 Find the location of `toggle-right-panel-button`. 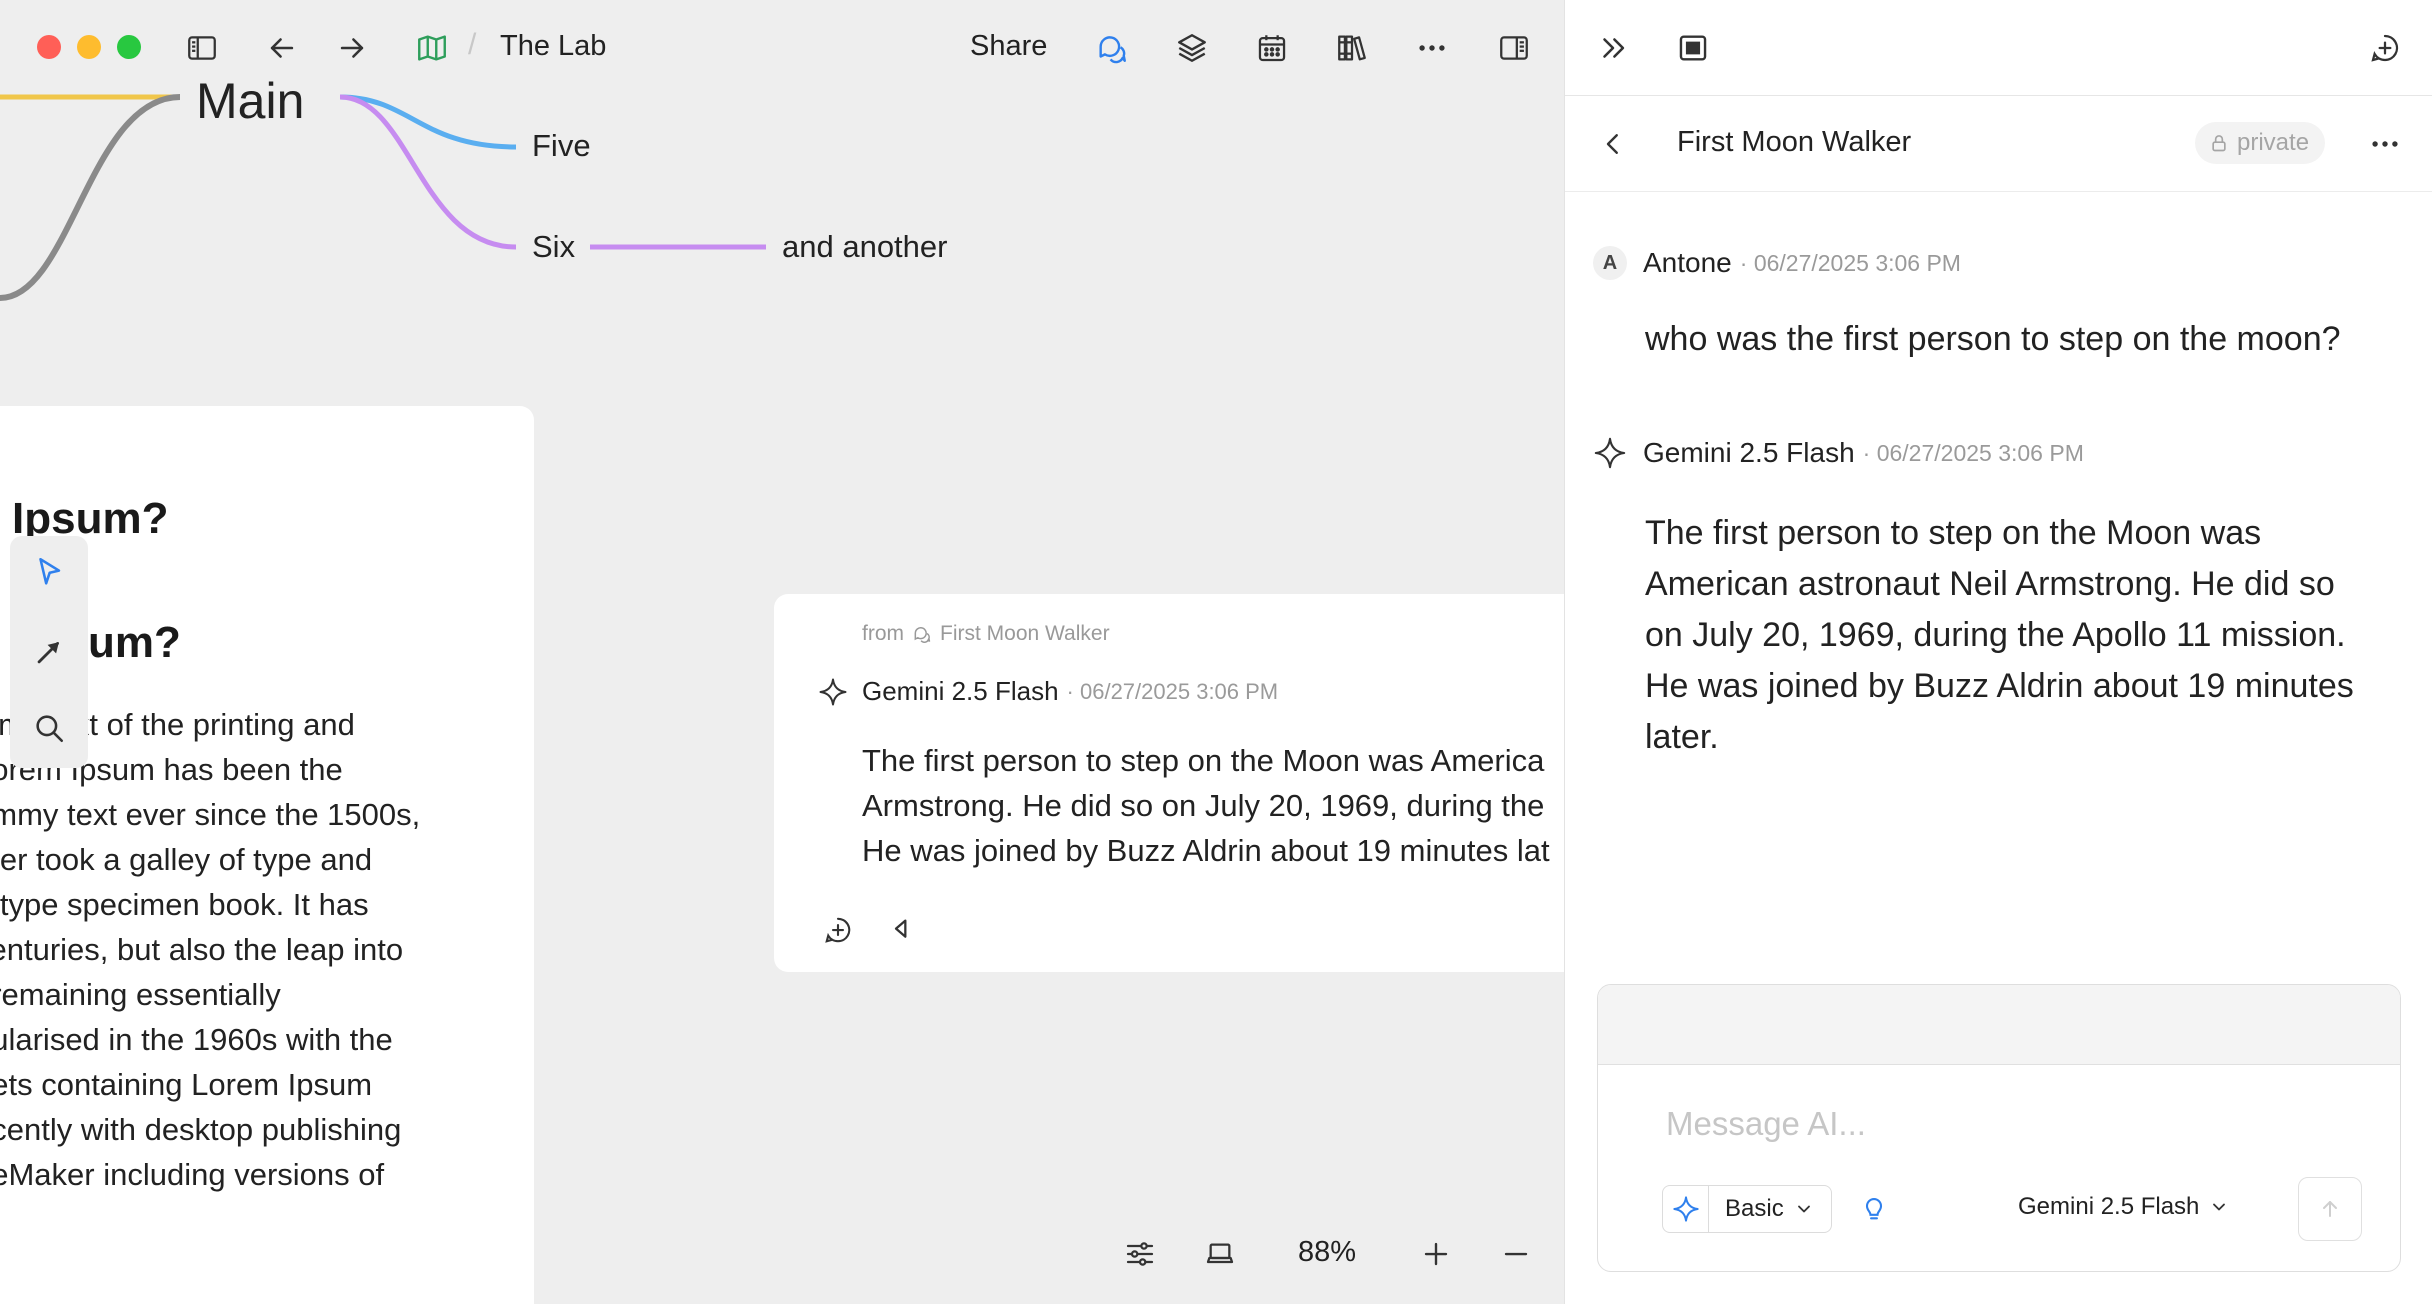

toggle-right-panel-button is located at coordinates (1514, 48).